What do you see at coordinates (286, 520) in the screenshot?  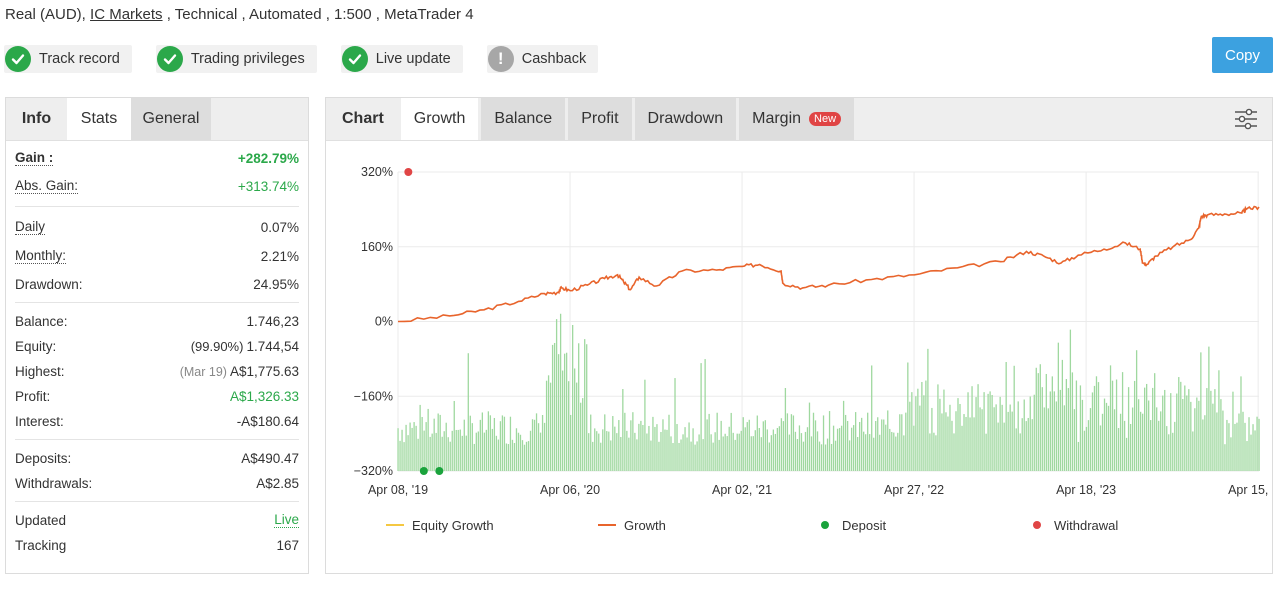 I see `live-status: Live` at bounding box center [286, 520].